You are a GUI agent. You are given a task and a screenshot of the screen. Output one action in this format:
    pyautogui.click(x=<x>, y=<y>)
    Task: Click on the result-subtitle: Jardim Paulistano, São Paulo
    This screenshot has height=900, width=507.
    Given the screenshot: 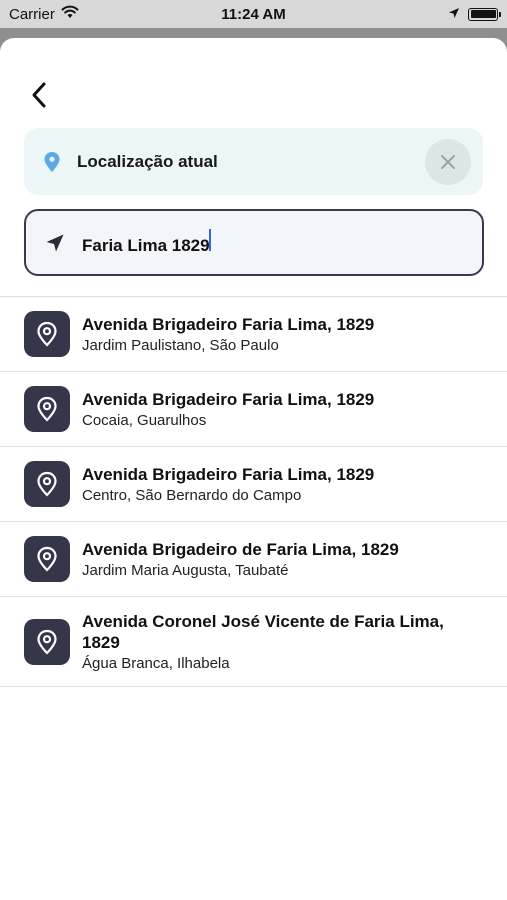 What is the action you would take?
    pyautogui.click(x=180, y=345)
    